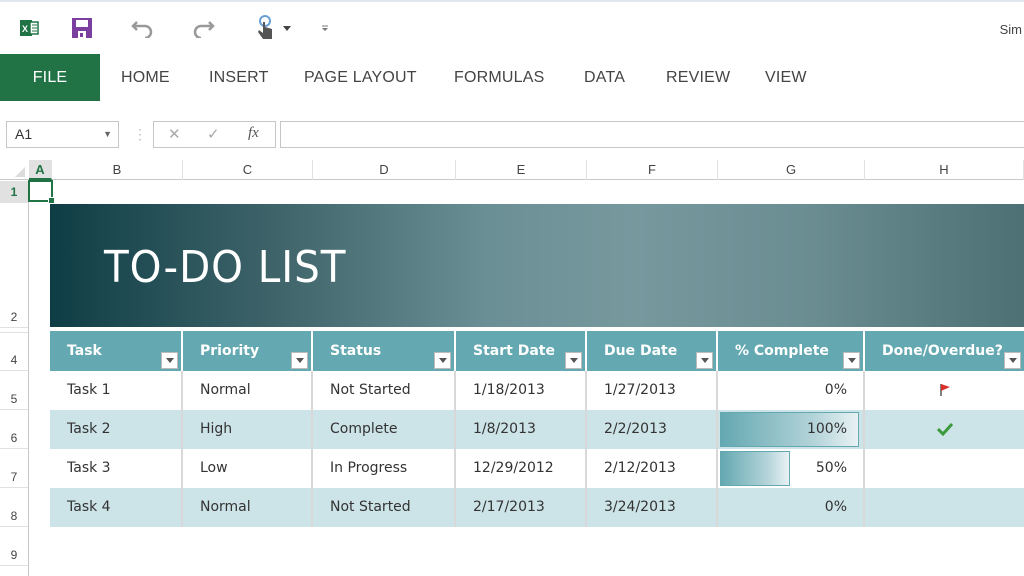 The width and height of the screenshot is (1024, 576). What do you see at coordinates (325, 28) in the screenshot?
I see `customize-qat-icon` at bounding box center [325, 28].